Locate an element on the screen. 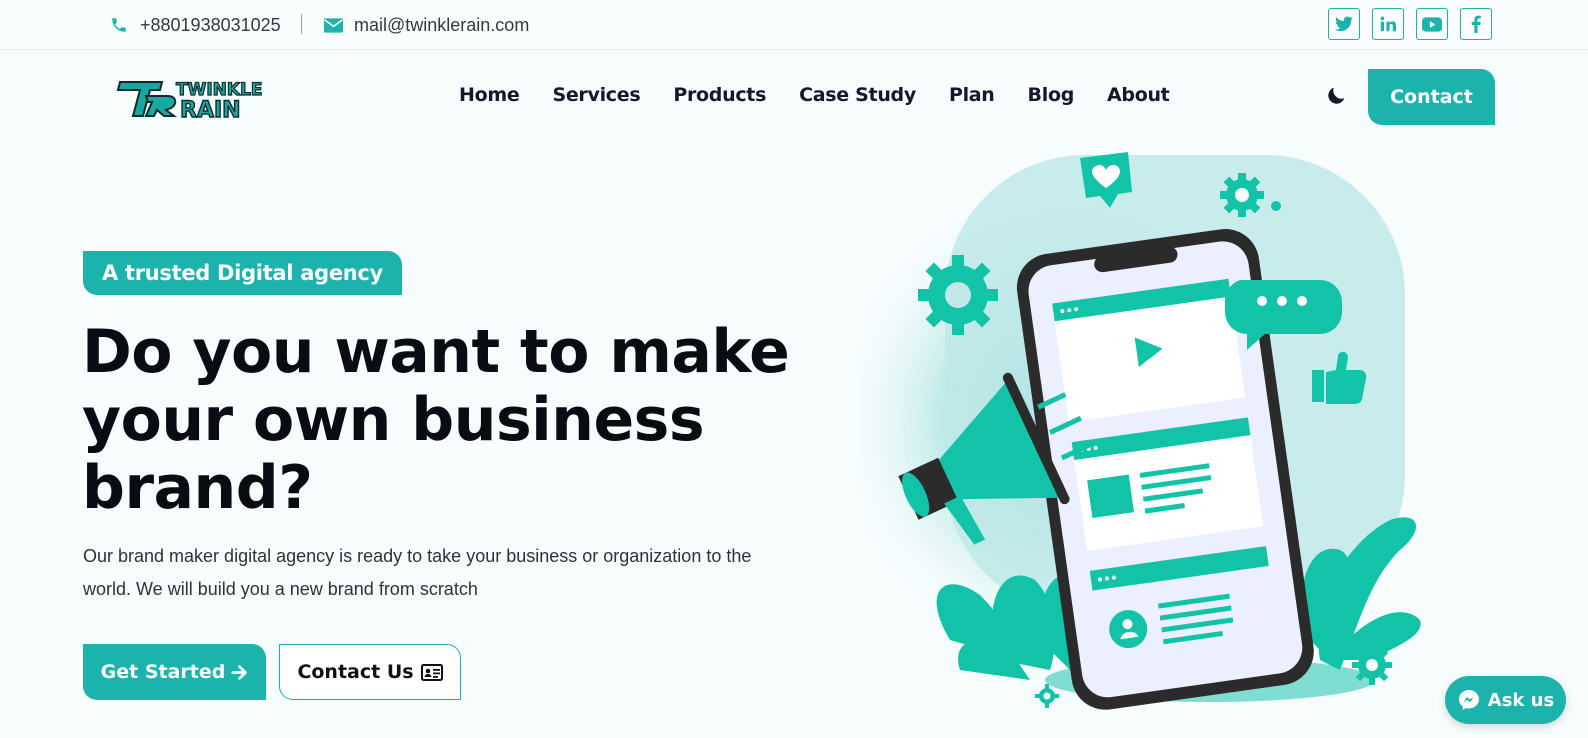 The image size is (1588, 738). contact-button: Contact is located at coordinates (1431, 97).